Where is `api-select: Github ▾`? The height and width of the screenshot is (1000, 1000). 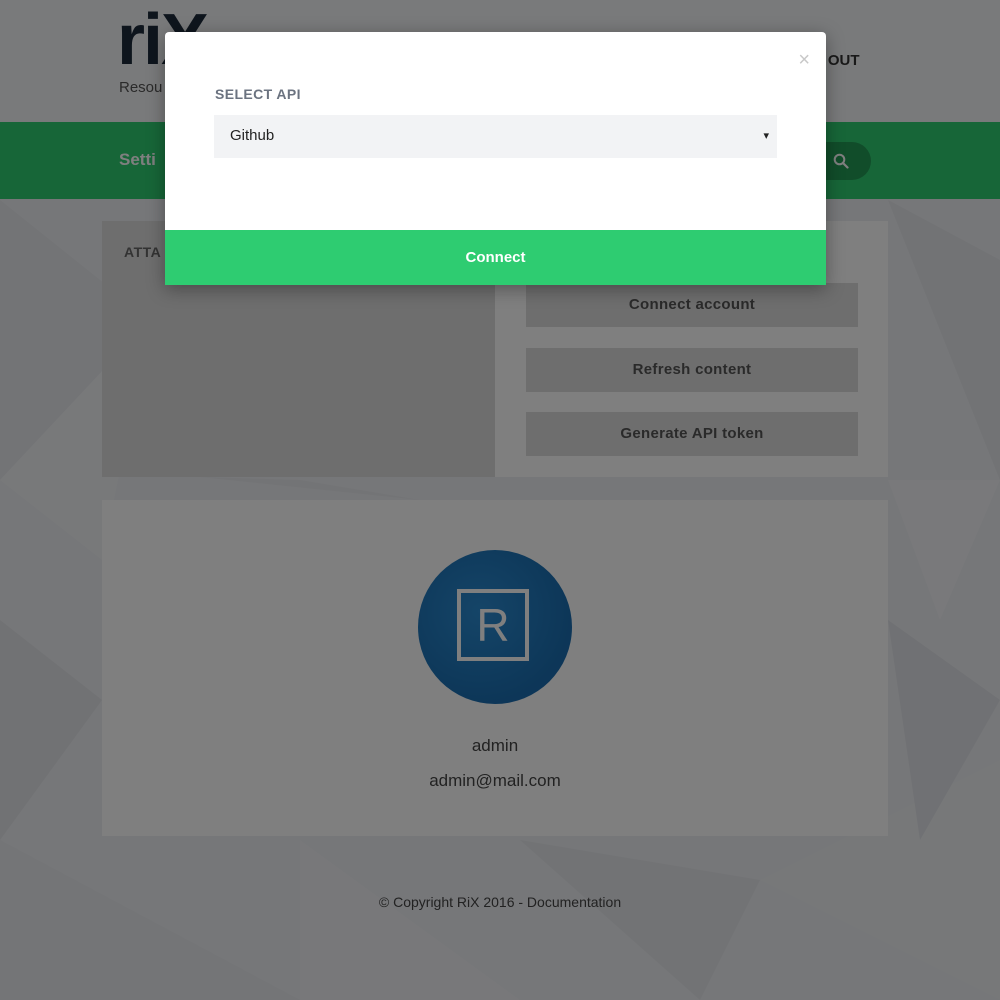 api-select: Github ▾ is located at coordinates (495, 136).